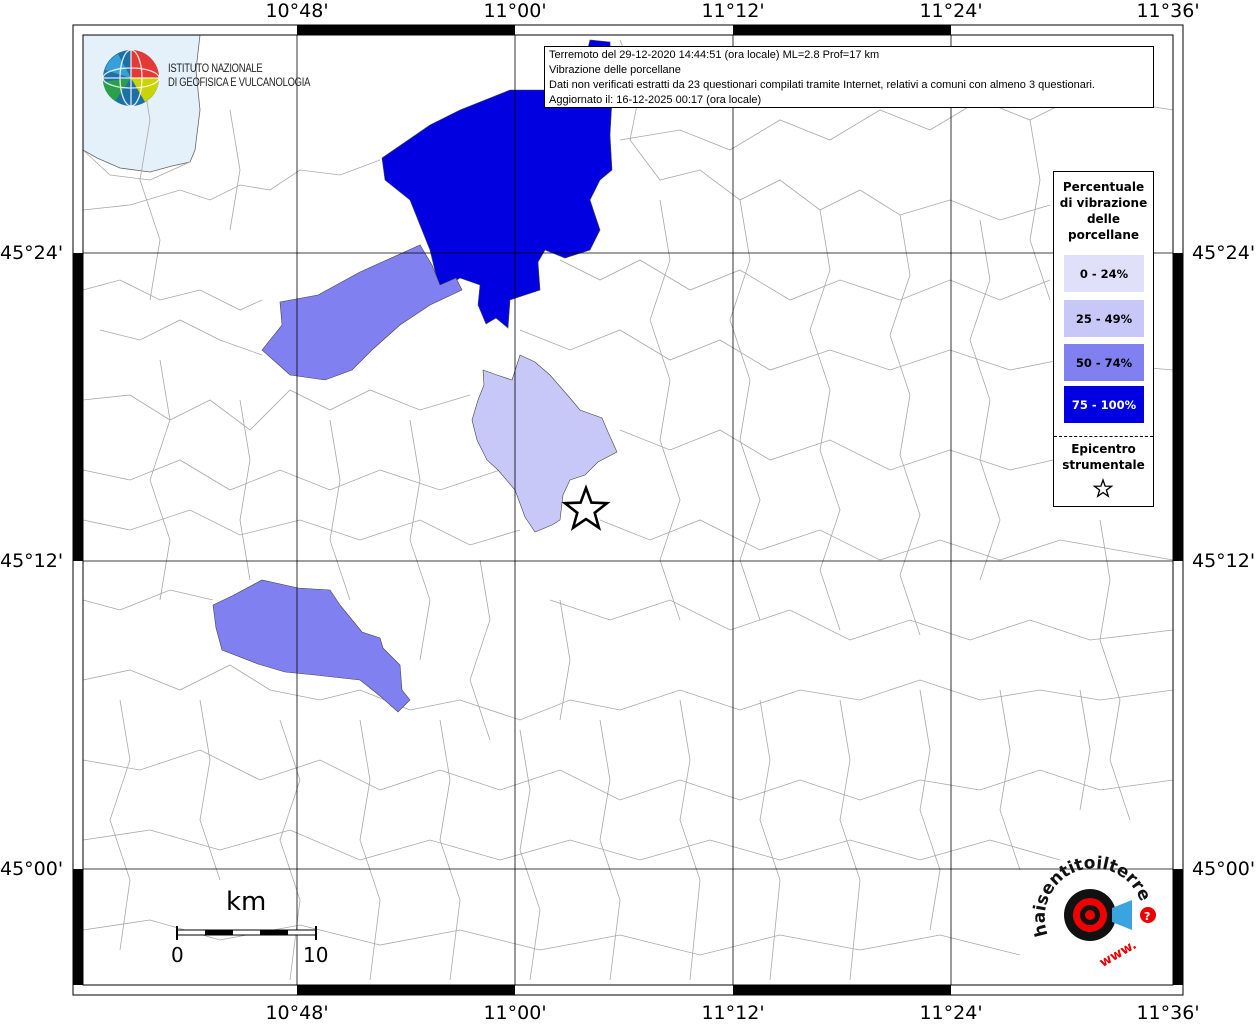 The image size is (1256, 1024). I want to click on lat-label-right-1: 45°24', so click(1224, 253).